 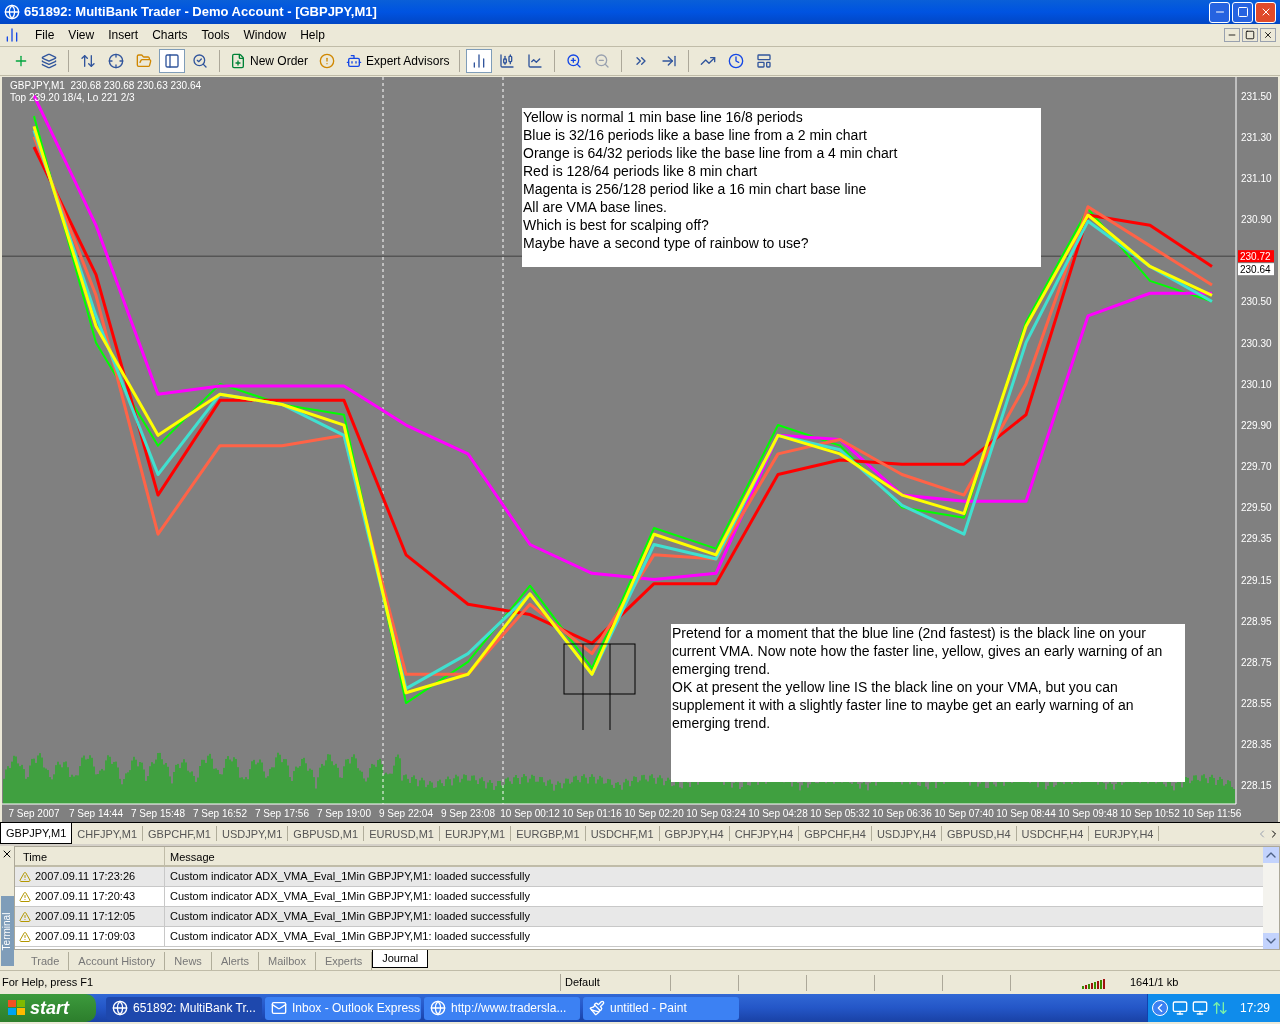 What do you see at coordinates (36, 833) in the screenshot?
I see `chart-tab: GBPJPY,M1` at bounding box center [36, 833].